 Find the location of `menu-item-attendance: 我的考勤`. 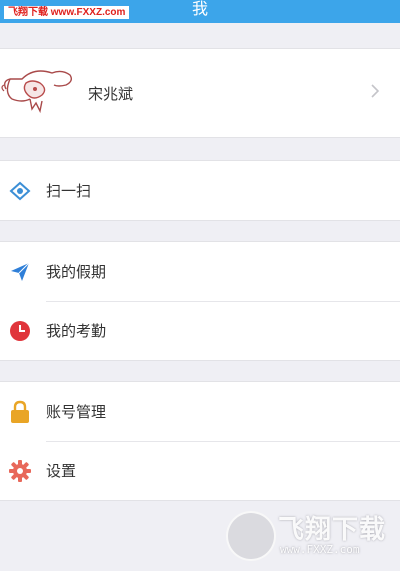

menu-item-attendance: 我的考勤 is located at coordinates (200, 330).